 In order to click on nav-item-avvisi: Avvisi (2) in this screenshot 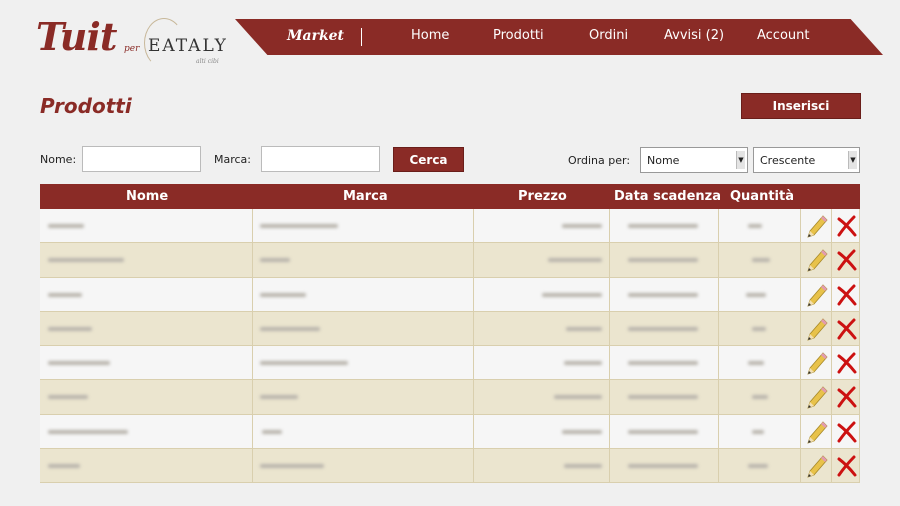, I will do `click(694, 35)`.